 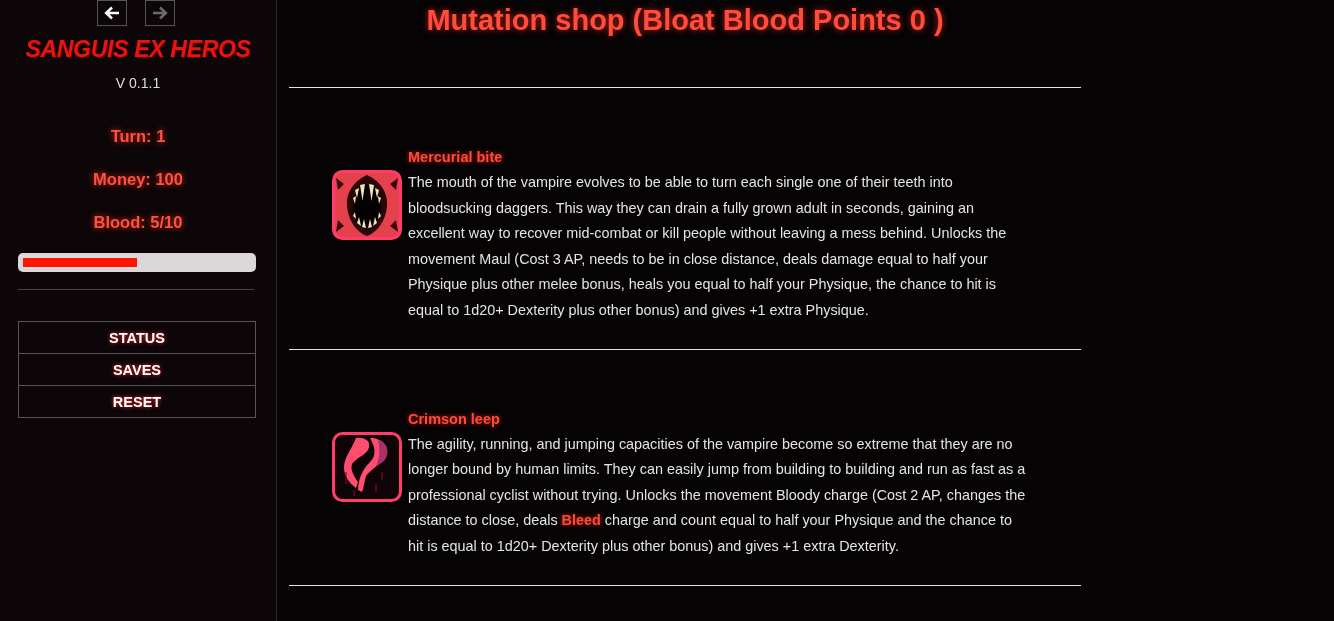 I want to click on stat-label: Money: 100, so click(x=138, y=179).